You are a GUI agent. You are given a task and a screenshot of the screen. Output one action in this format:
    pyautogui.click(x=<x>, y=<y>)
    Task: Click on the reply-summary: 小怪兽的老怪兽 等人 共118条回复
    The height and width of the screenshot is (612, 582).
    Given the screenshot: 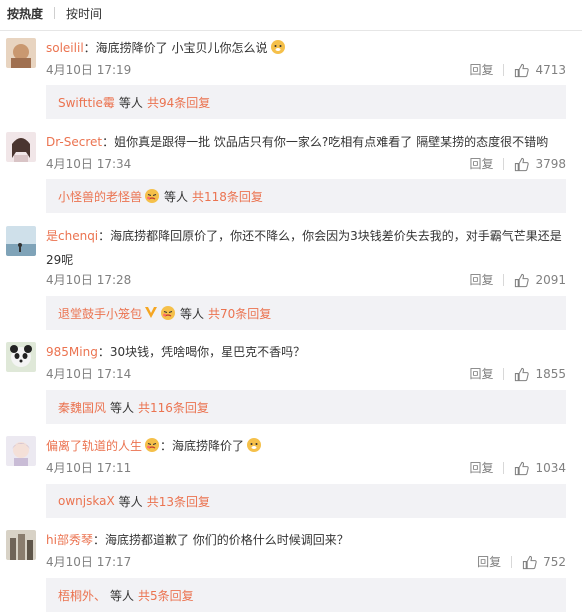 What is the action you would take?
    pyautogui.click(x=306, y=196)
    